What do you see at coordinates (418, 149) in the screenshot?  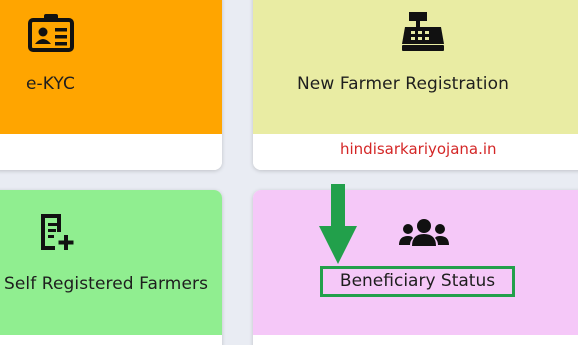 I see `watermark-text: hindisarkariyojana.in` at bounding box center [418, 149].